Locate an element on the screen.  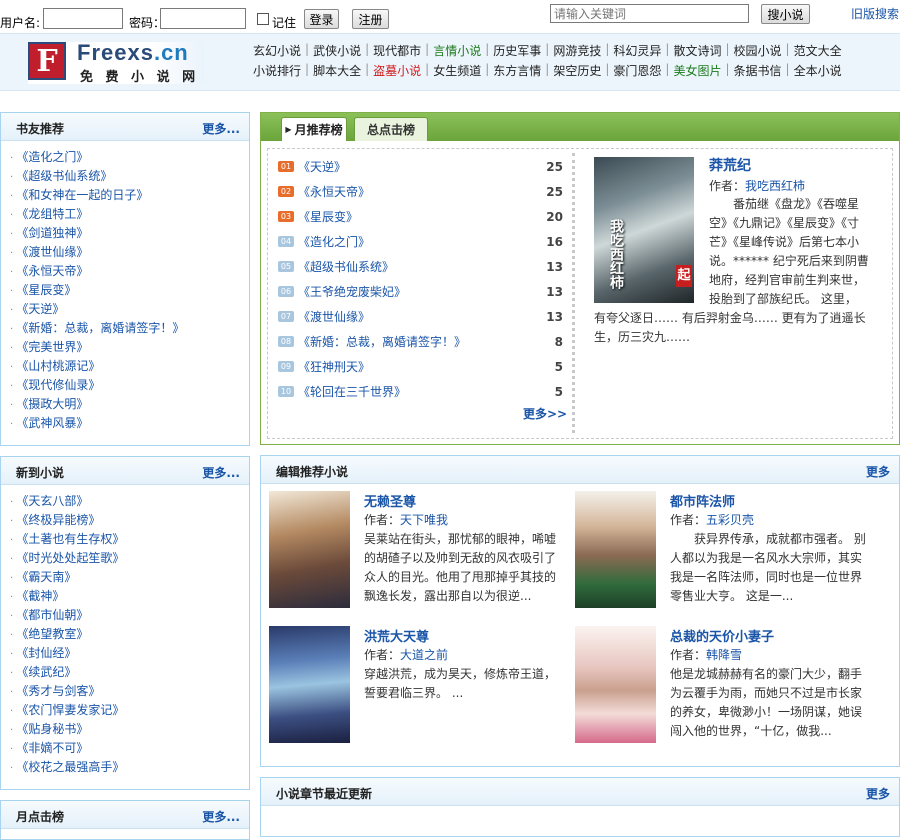
rank-book-link: 《星辰变》 is located at coordinates (328, 217).